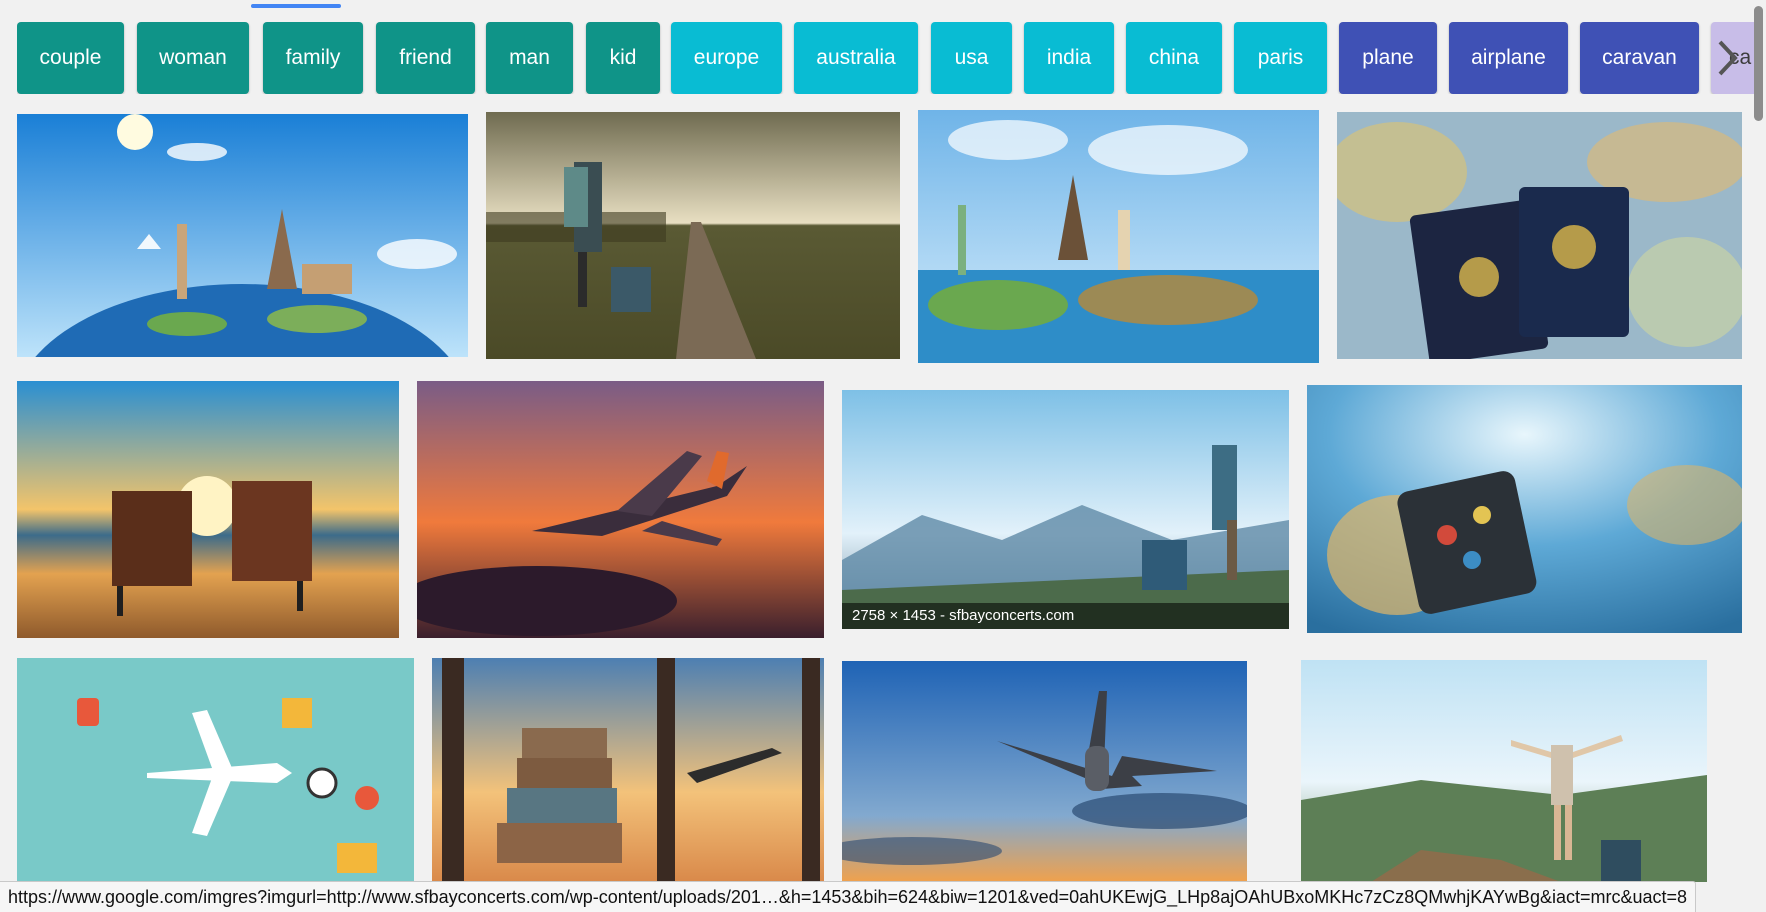 This screenshot has height=912, width=1766. I want to click on chip-usa: usa, so click(971, 58).